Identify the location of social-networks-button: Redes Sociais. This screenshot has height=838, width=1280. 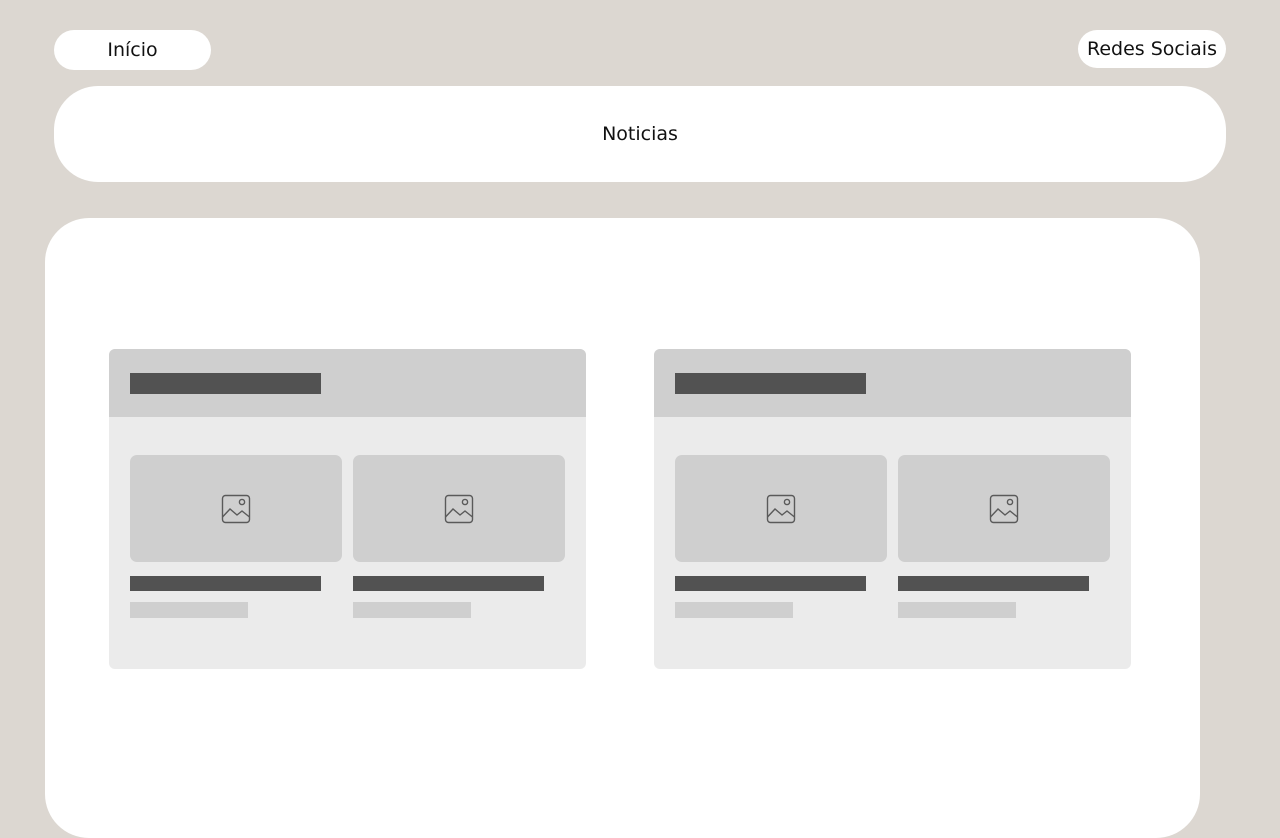
(1152, 49).